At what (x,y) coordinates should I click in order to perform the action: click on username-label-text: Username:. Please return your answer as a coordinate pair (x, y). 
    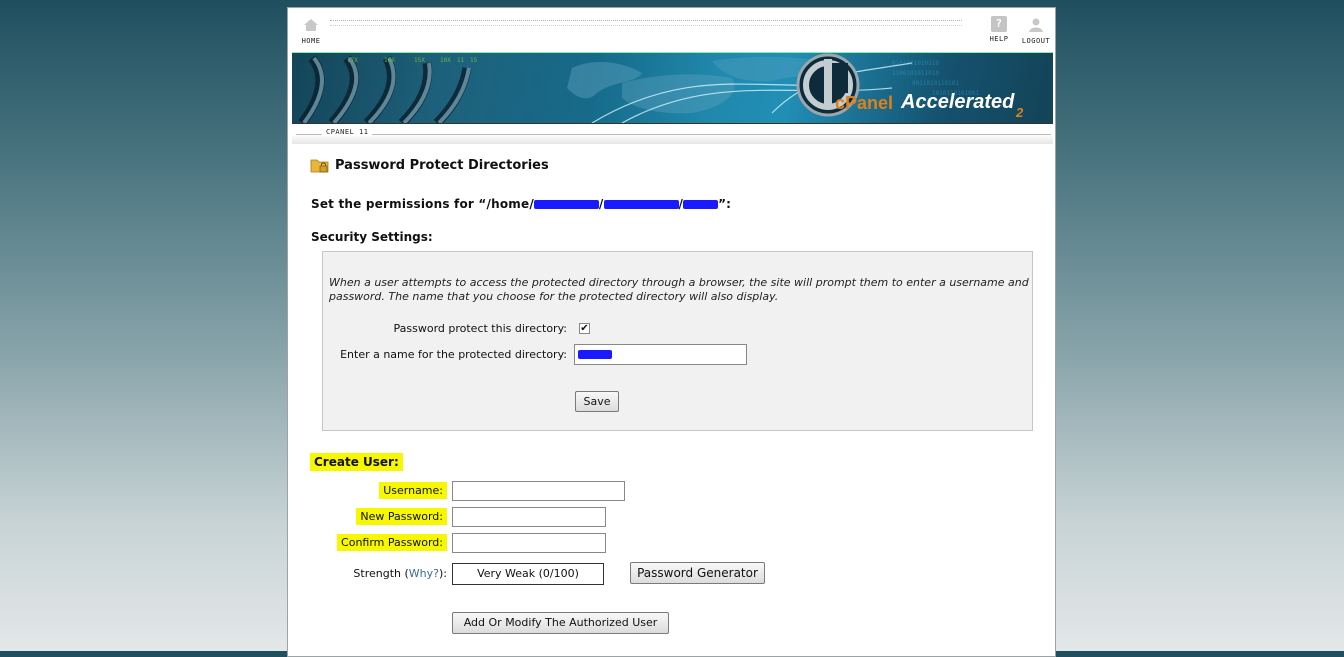
    Looking at the image, I should click on (413, 490).